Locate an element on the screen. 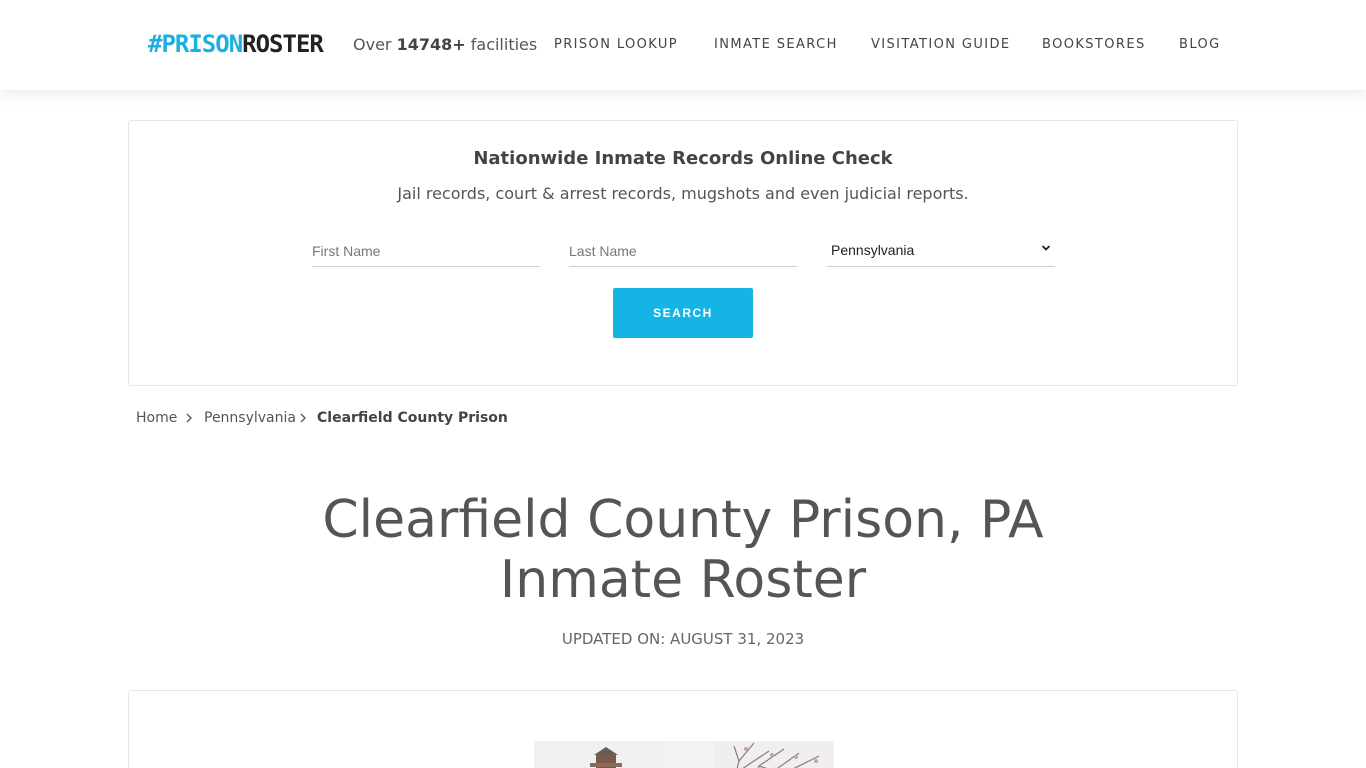 This screenshot has width=1366, height=768. nav-prison-lookup: PRISON LOOKUP is located at coordinates (616, 45).